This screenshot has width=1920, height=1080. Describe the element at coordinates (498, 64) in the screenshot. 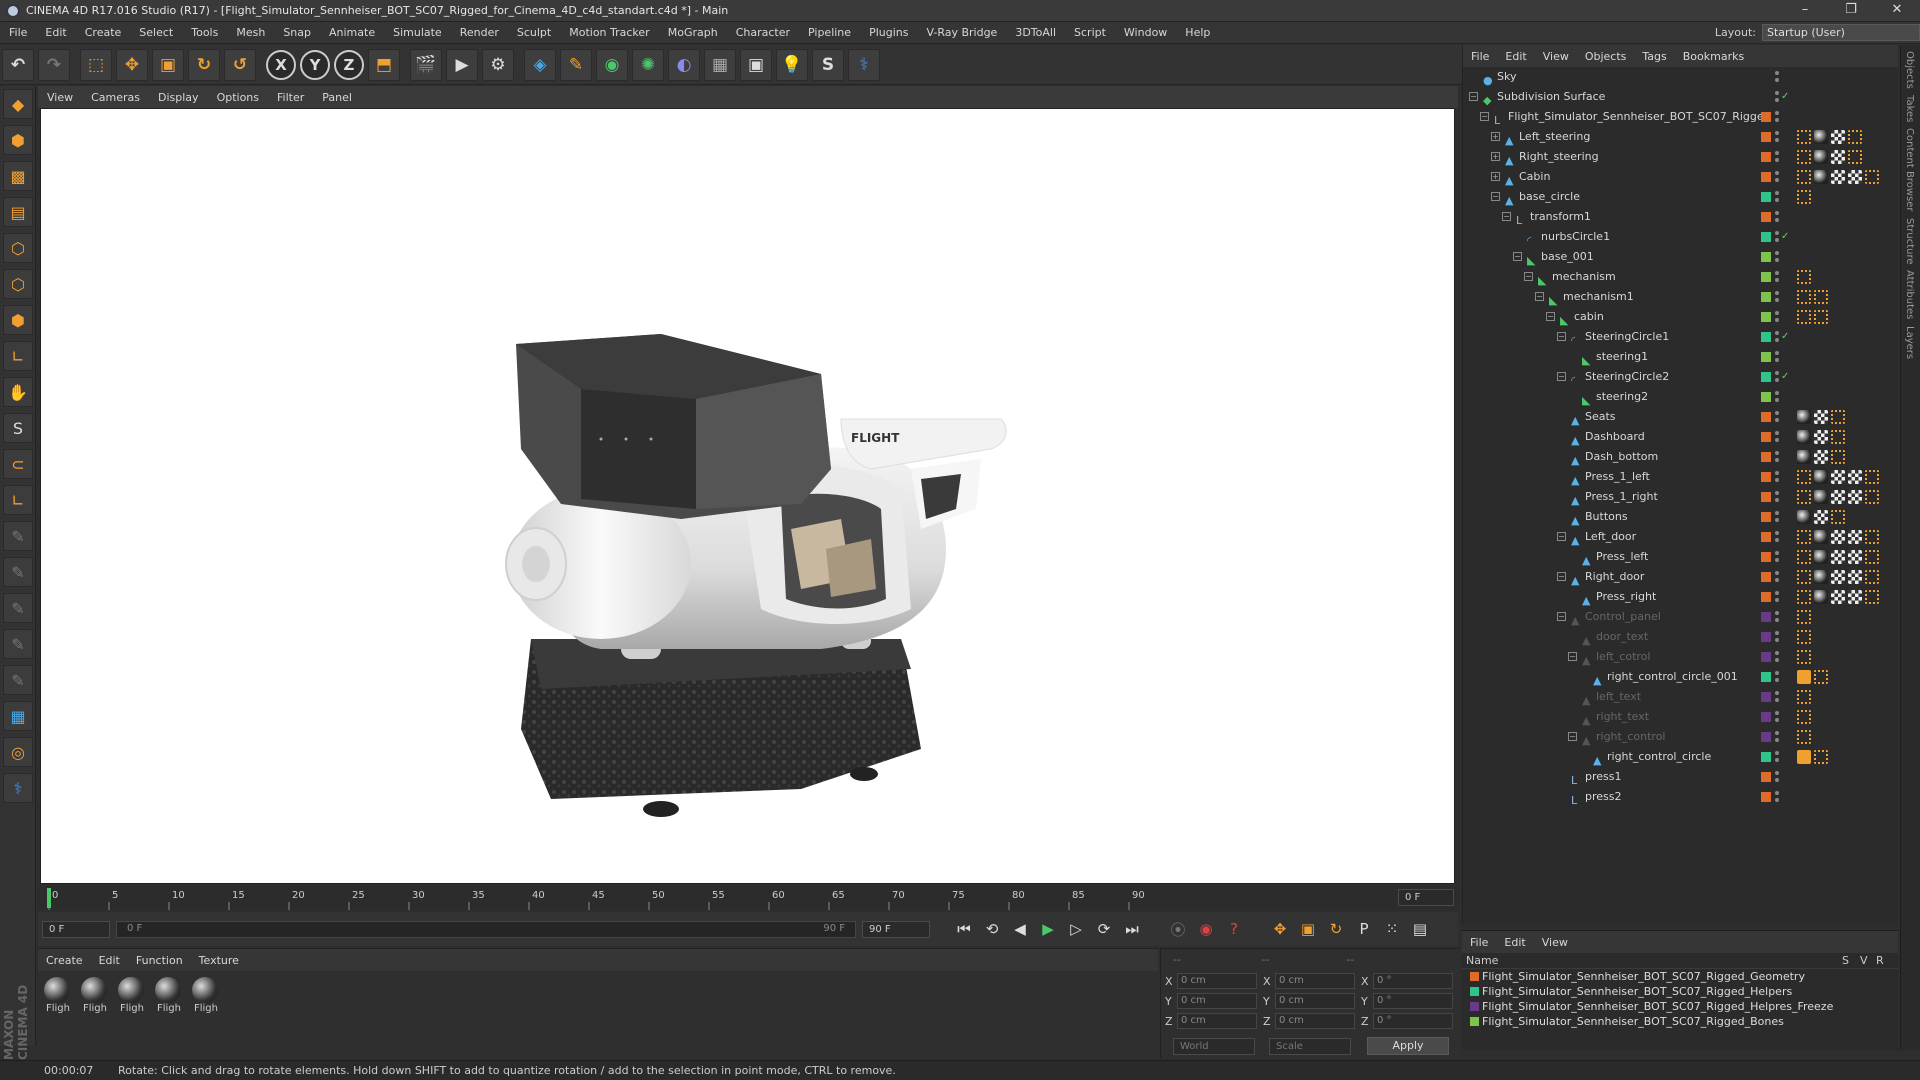

I see `render-settings-icon: ⚙` at that location.